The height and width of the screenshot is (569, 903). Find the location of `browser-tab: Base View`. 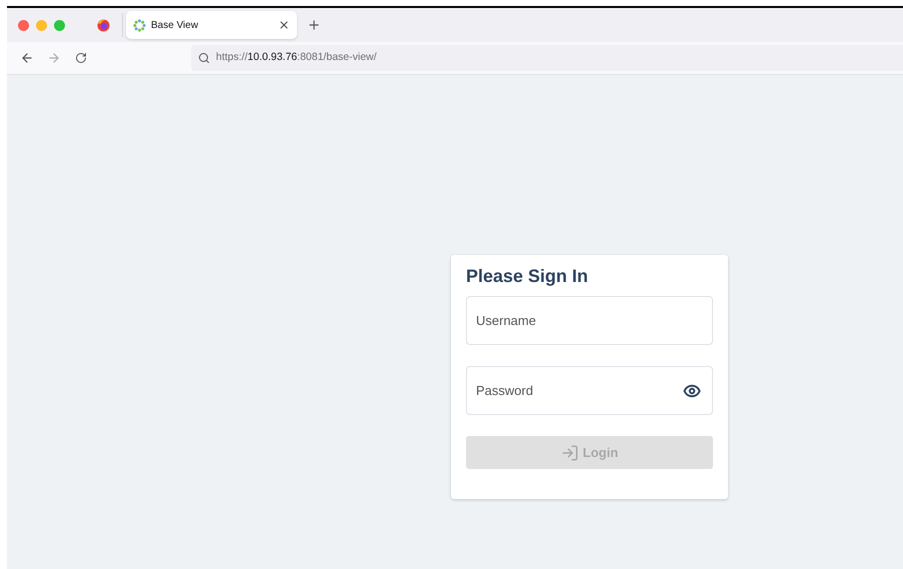

browser-tab: Base View is located at coordinates (211, 25).